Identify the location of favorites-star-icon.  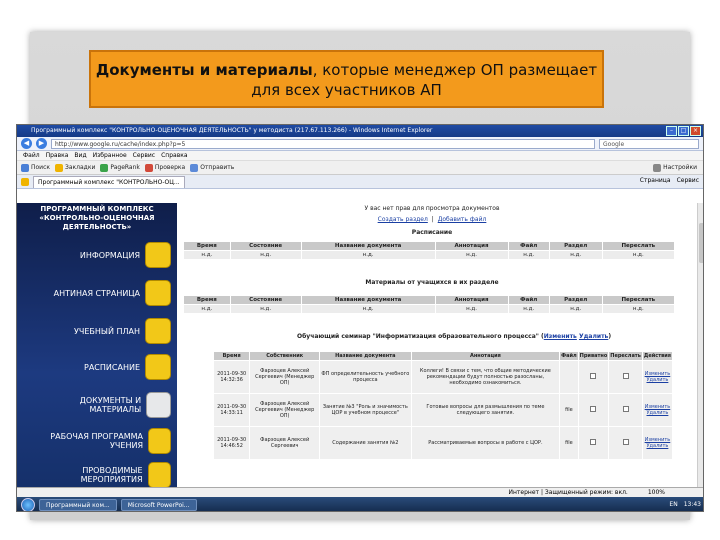
(25, 181).